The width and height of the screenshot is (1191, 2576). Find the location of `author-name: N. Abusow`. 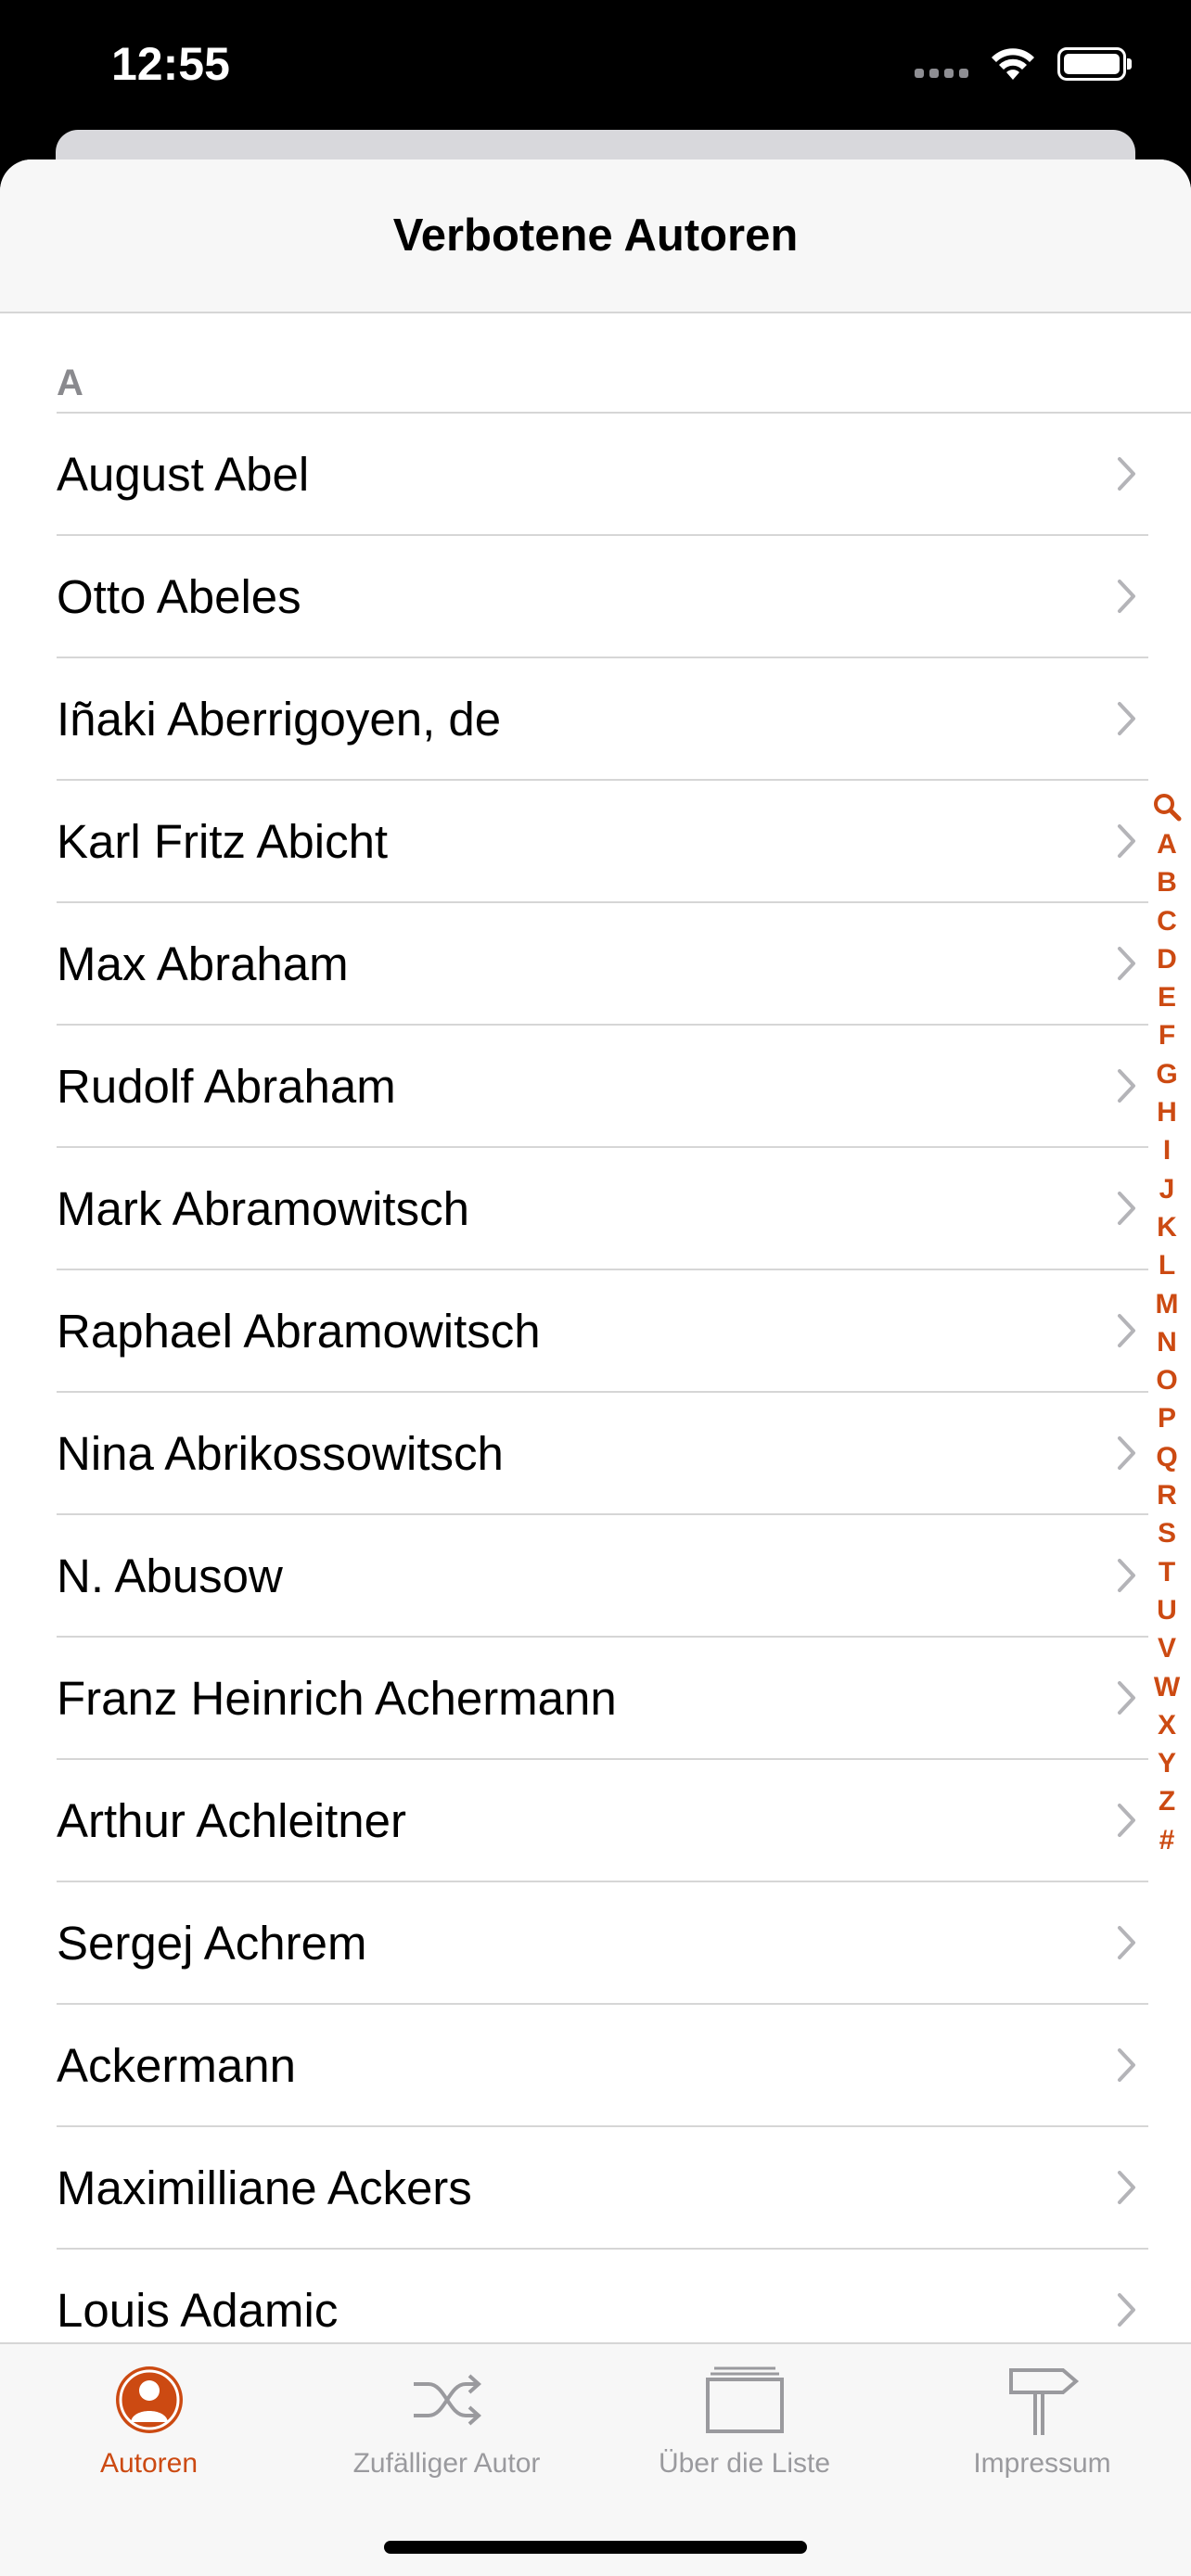

author-name: N. Abusow is located at coordinates (170, 1575).